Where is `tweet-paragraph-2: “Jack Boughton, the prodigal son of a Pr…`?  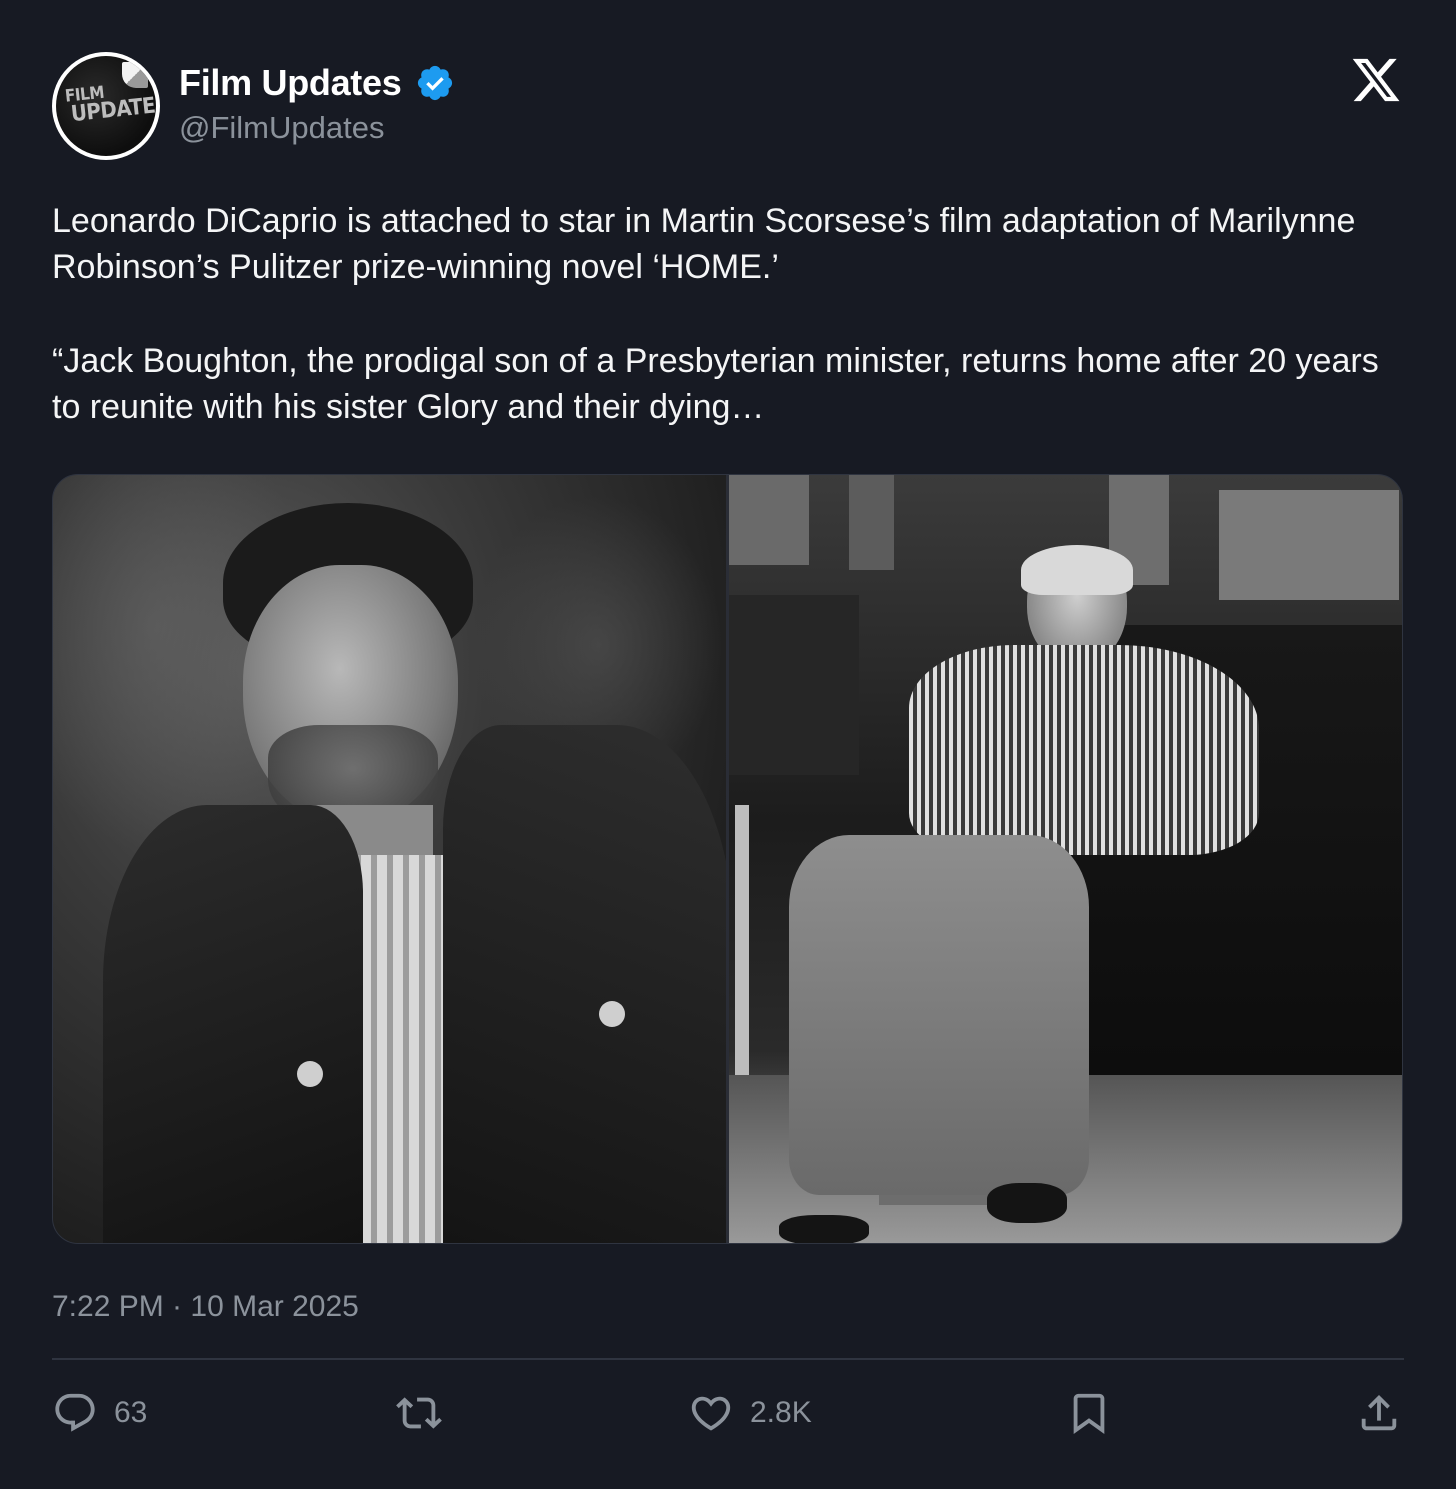
tweet-paragraph-2: “Jack Boughton, the prodigal son of a Pr… is located at coordinates (732, 384).